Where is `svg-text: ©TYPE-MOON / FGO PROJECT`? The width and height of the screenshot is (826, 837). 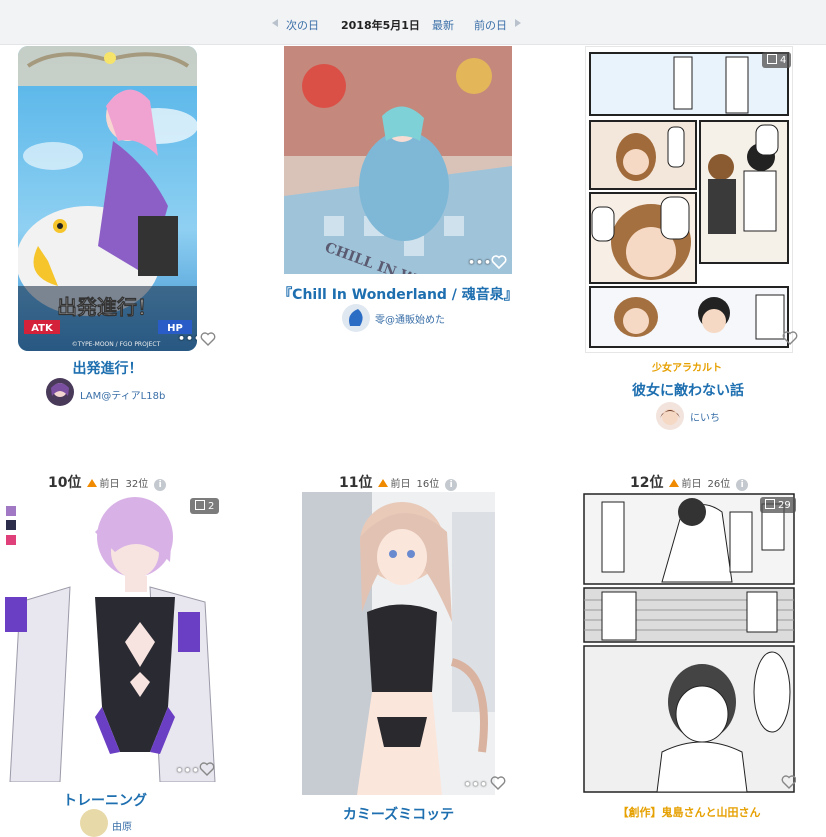
svg-text: ©TYPE-MOON / FGO PROJECT is located at coordinates (116, 344).